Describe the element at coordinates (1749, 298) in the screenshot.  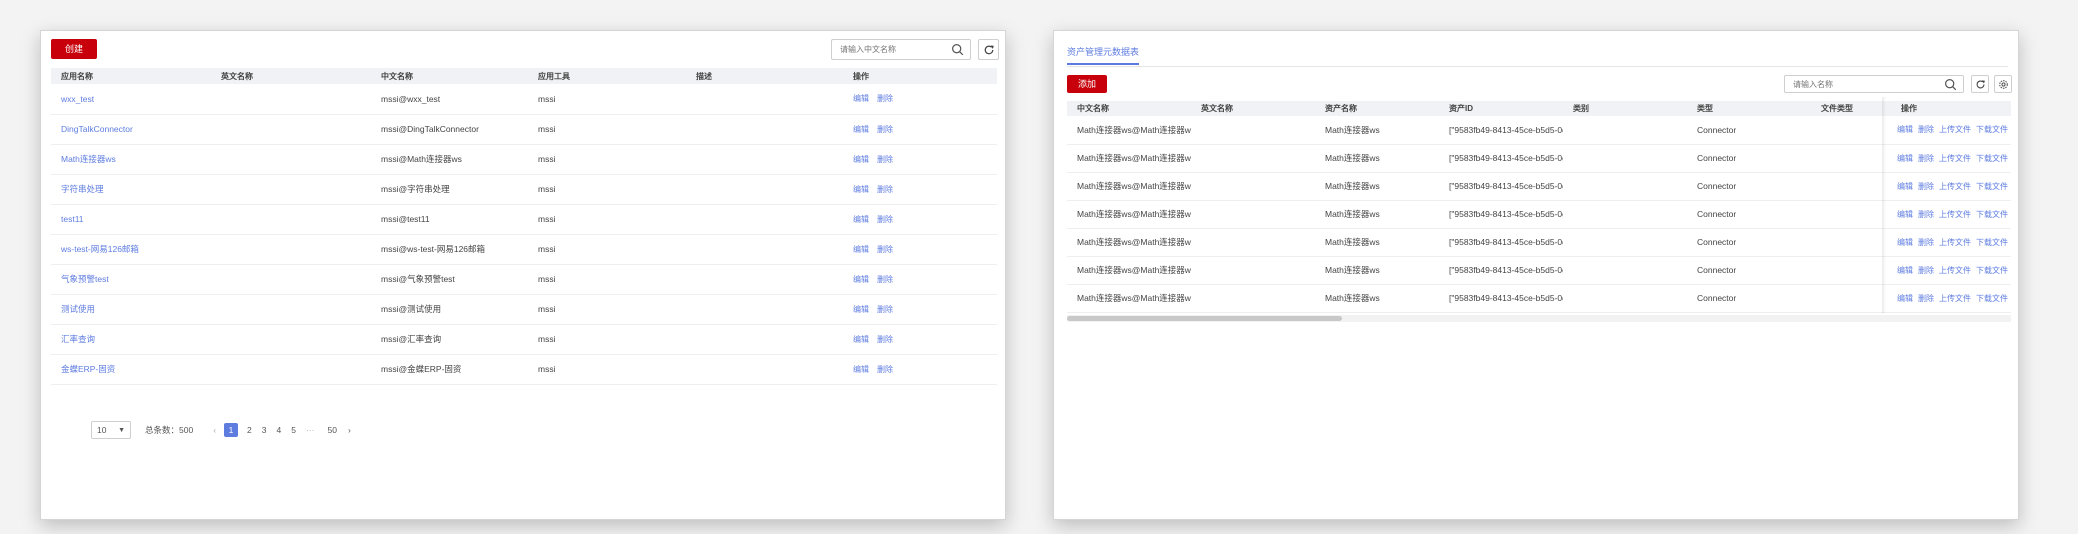
I see `type-cell: Connector` at that location.